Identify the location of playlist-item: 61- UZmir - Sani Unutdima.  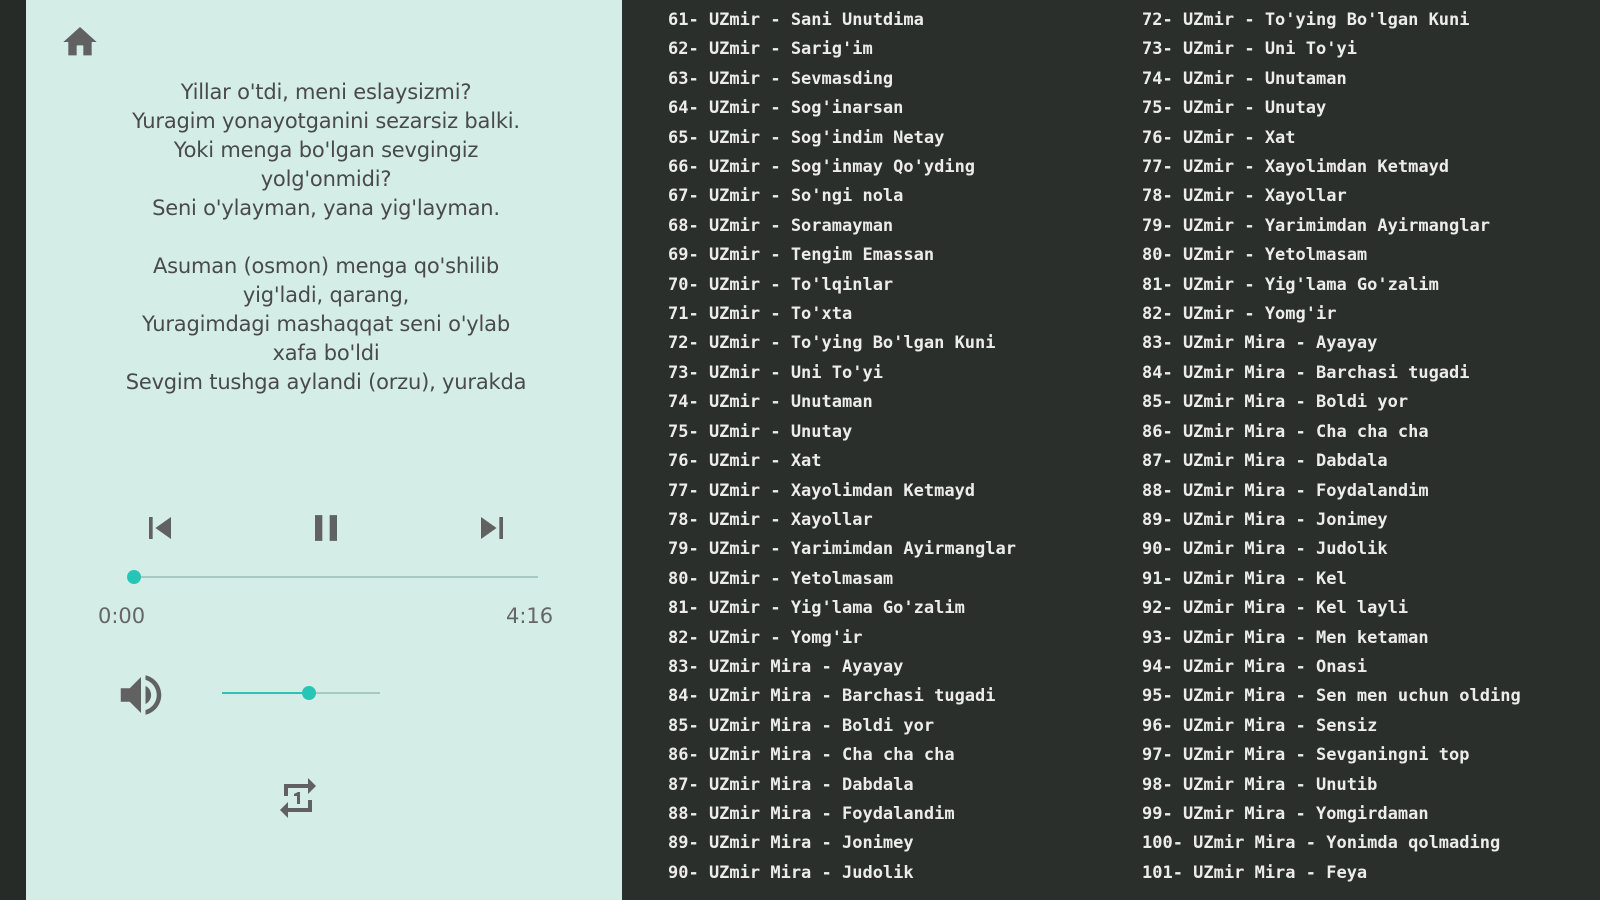
(842, 20).